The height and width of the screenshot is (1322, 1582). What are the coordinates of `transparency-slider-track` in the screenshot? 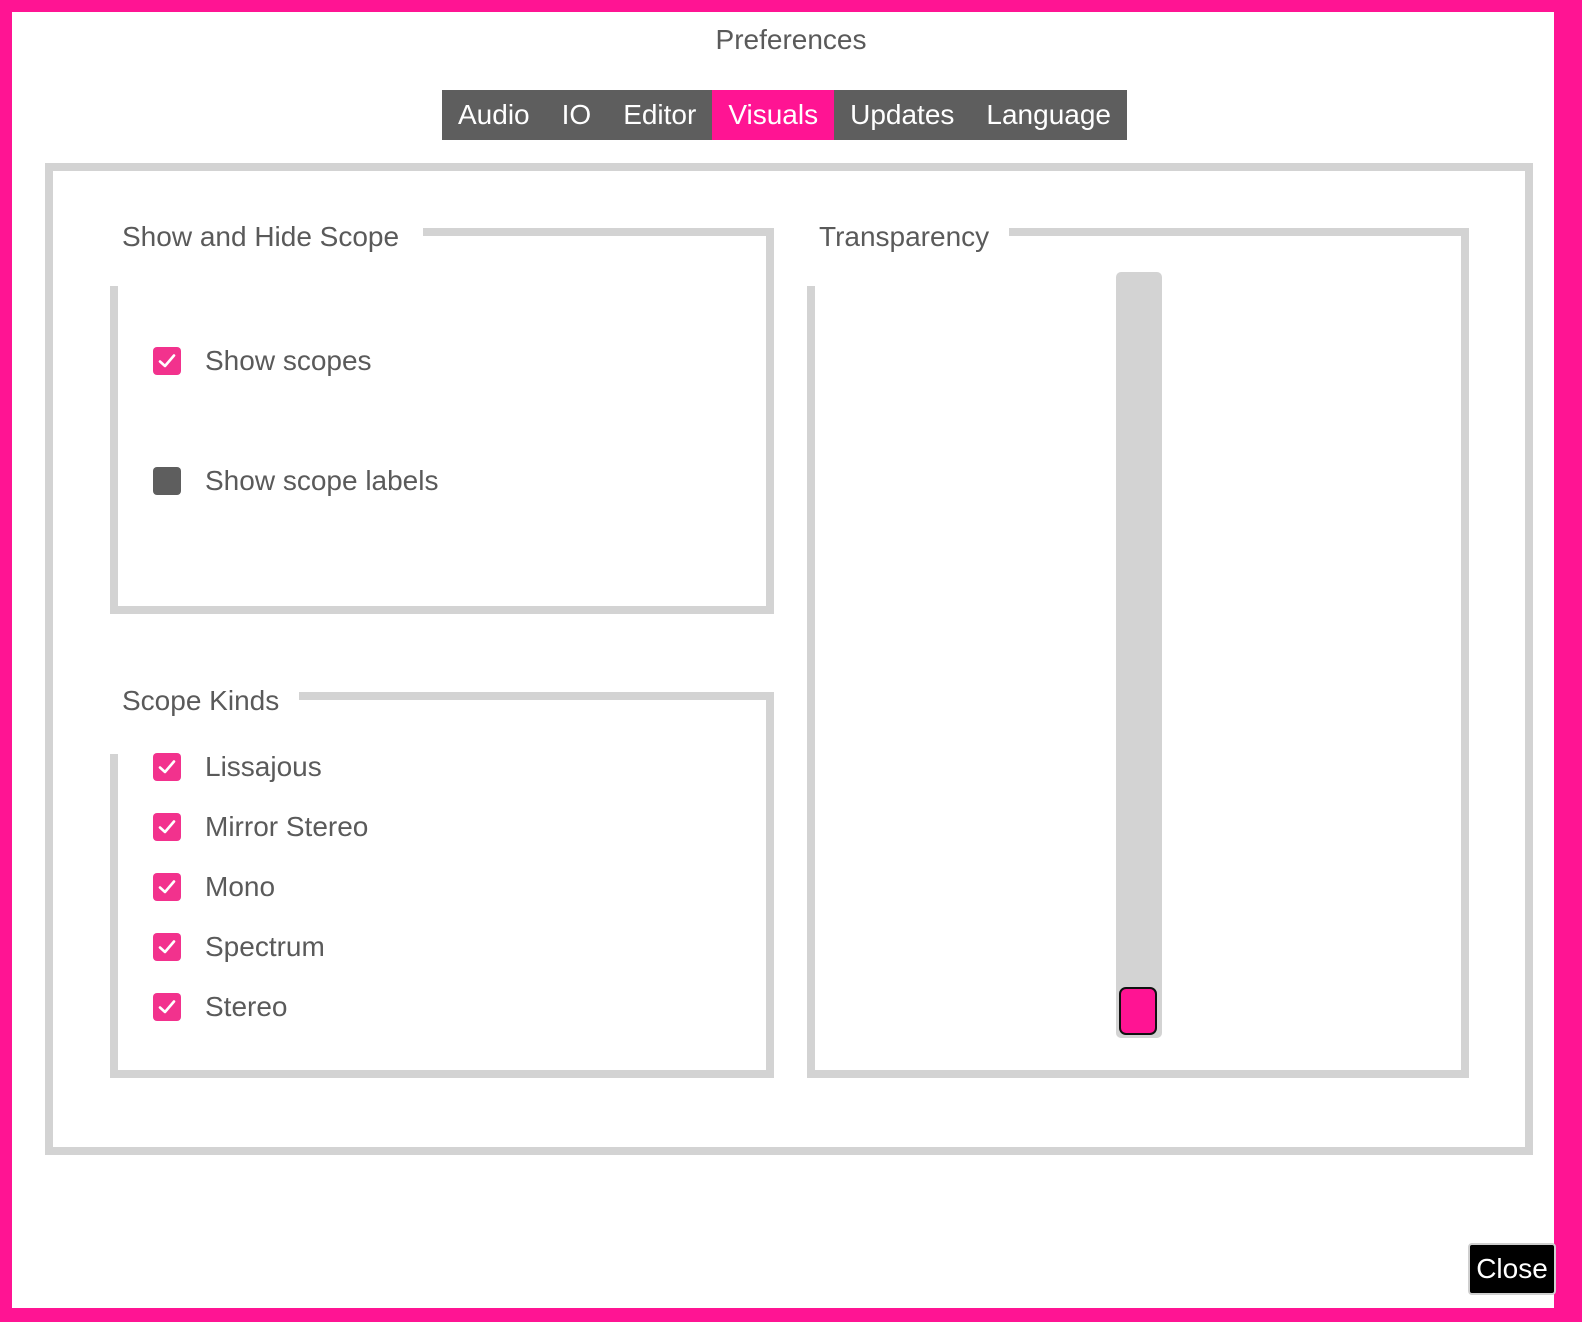 It's located at (1139, 655).